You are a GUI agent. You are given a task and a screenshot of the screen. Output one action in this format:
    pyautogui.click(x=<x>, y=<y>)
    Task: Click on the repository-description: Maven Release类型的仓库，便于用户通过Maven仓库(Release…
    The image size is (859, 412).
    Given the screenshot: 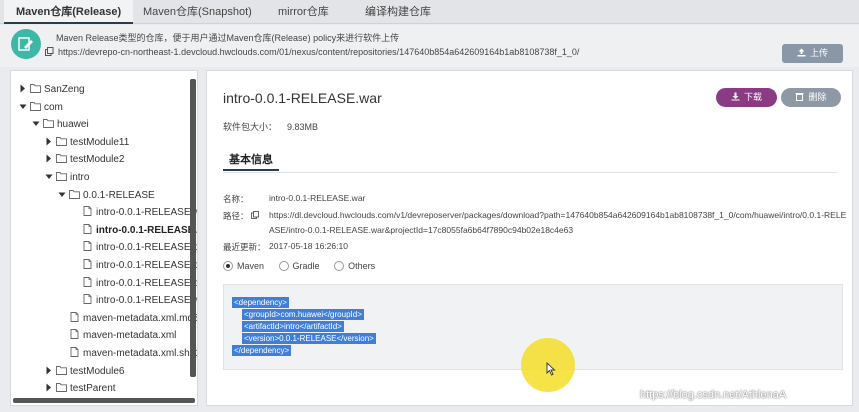 What is the action you would take?
    pyautogui.click(x=228, y=38)
    